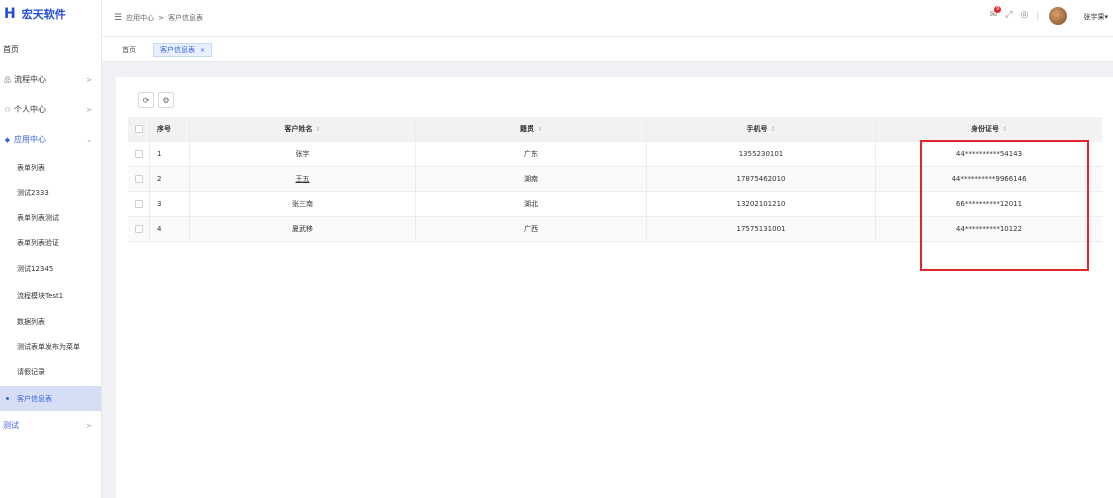  What do you see at coordinates (50, 192) in the screenshot?
I see `sidebar-item-test2333: 测试2333` at bounding box center [50, 192].